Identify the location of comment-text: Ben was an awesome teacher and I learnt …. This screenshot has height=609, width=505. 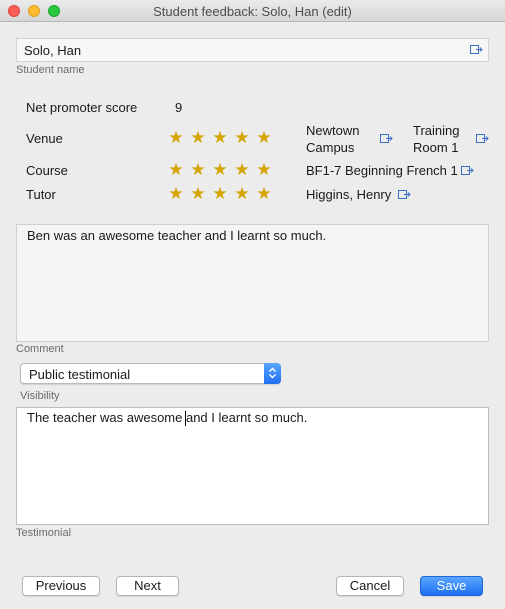
(177, 235).